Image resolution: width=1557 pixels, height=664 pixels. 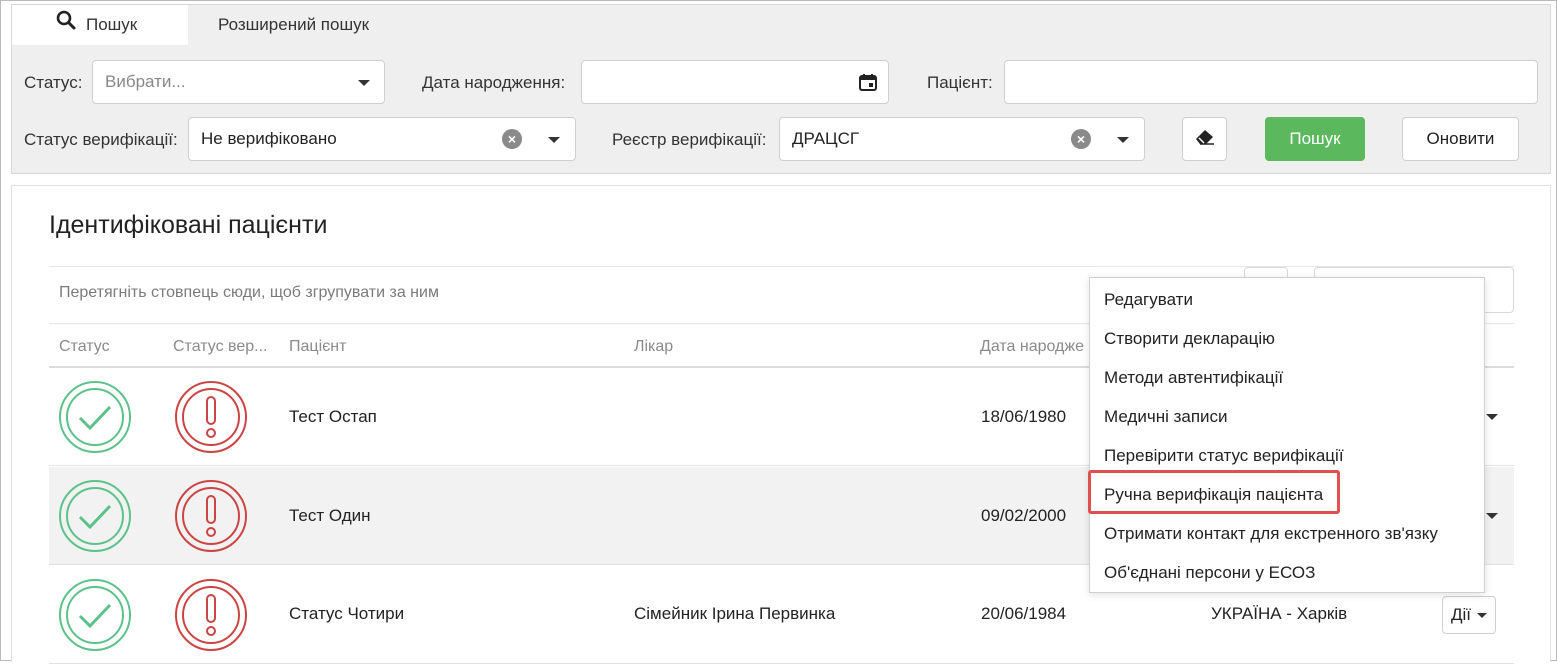 What do you see at coordinates (689, 139) in the screenshot?
I see `verification-registry-label: Реєстр верифікації:` at bounding box center [689, 139].